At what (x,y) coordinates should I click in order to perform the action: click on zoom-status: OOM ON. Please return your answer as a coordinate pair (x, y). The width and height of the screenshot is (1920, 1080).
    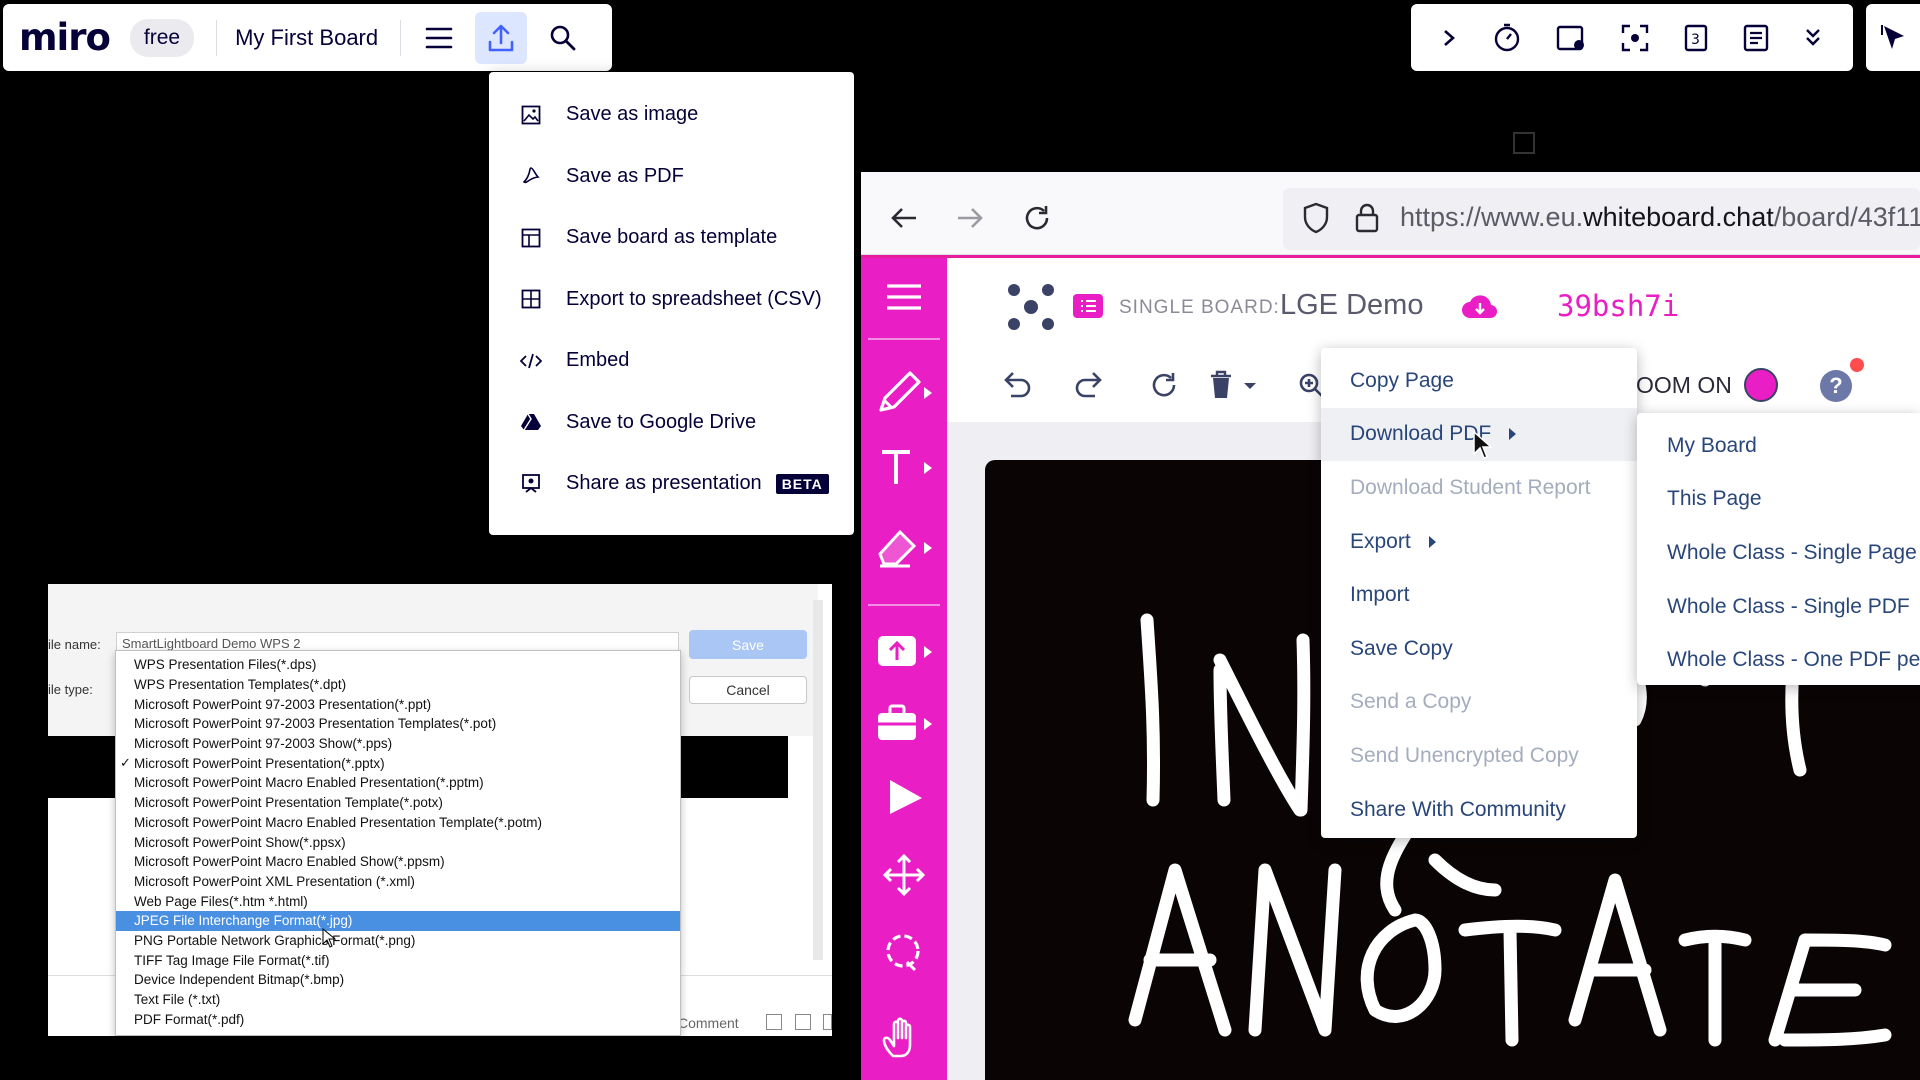
    Looking at the image, I should click on (1684, 385).